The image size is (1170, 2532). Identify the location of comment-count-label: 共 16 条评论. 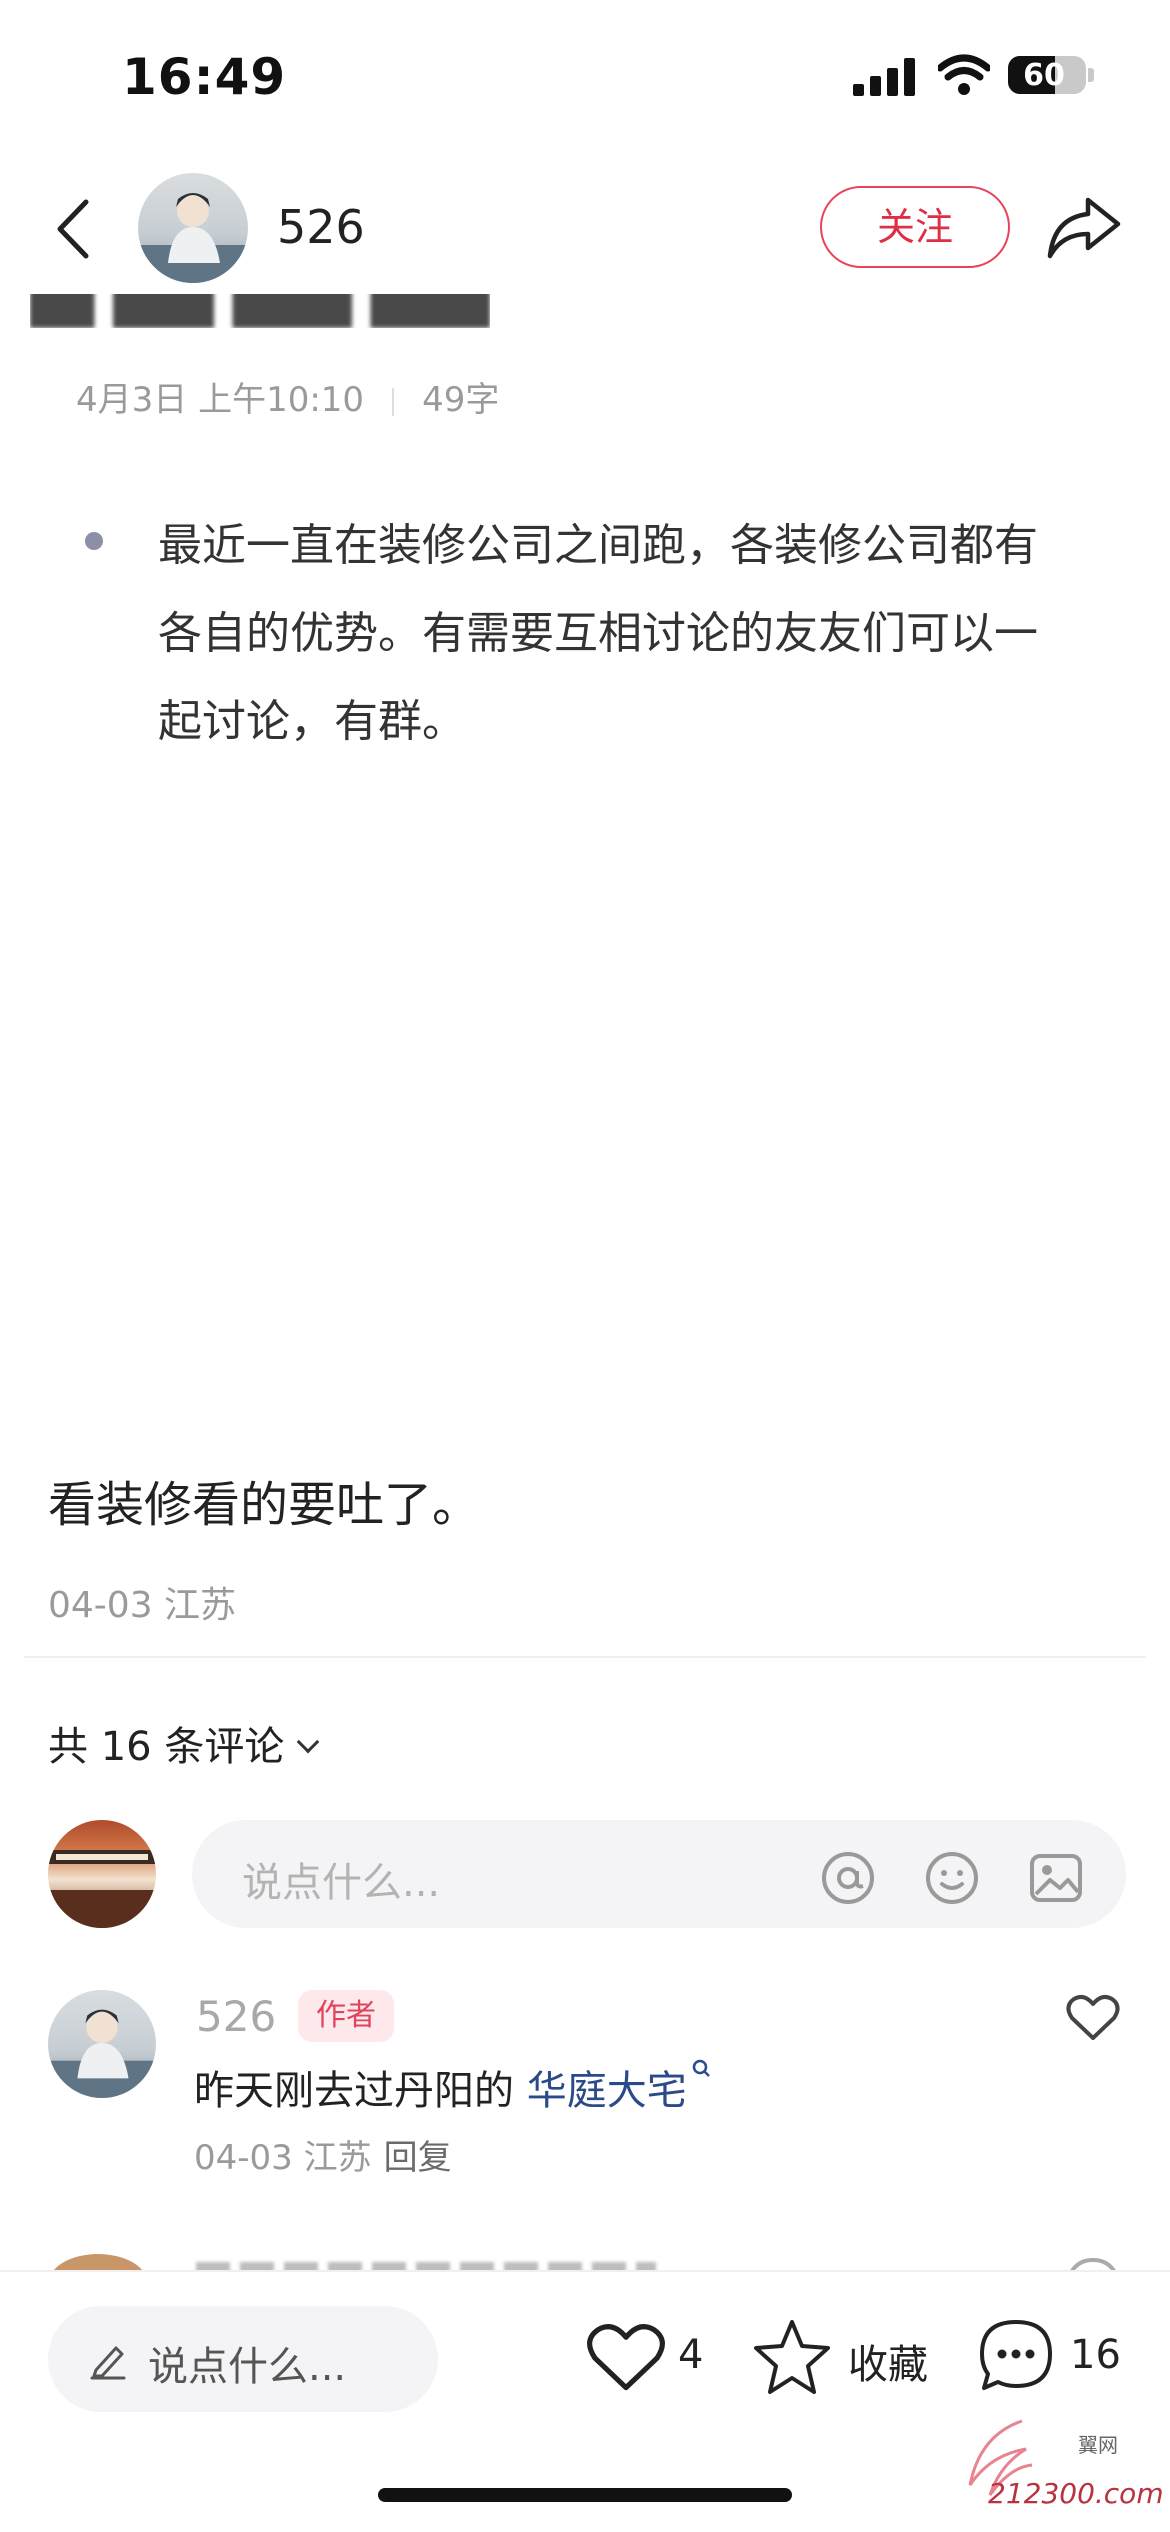
(166, 1747).